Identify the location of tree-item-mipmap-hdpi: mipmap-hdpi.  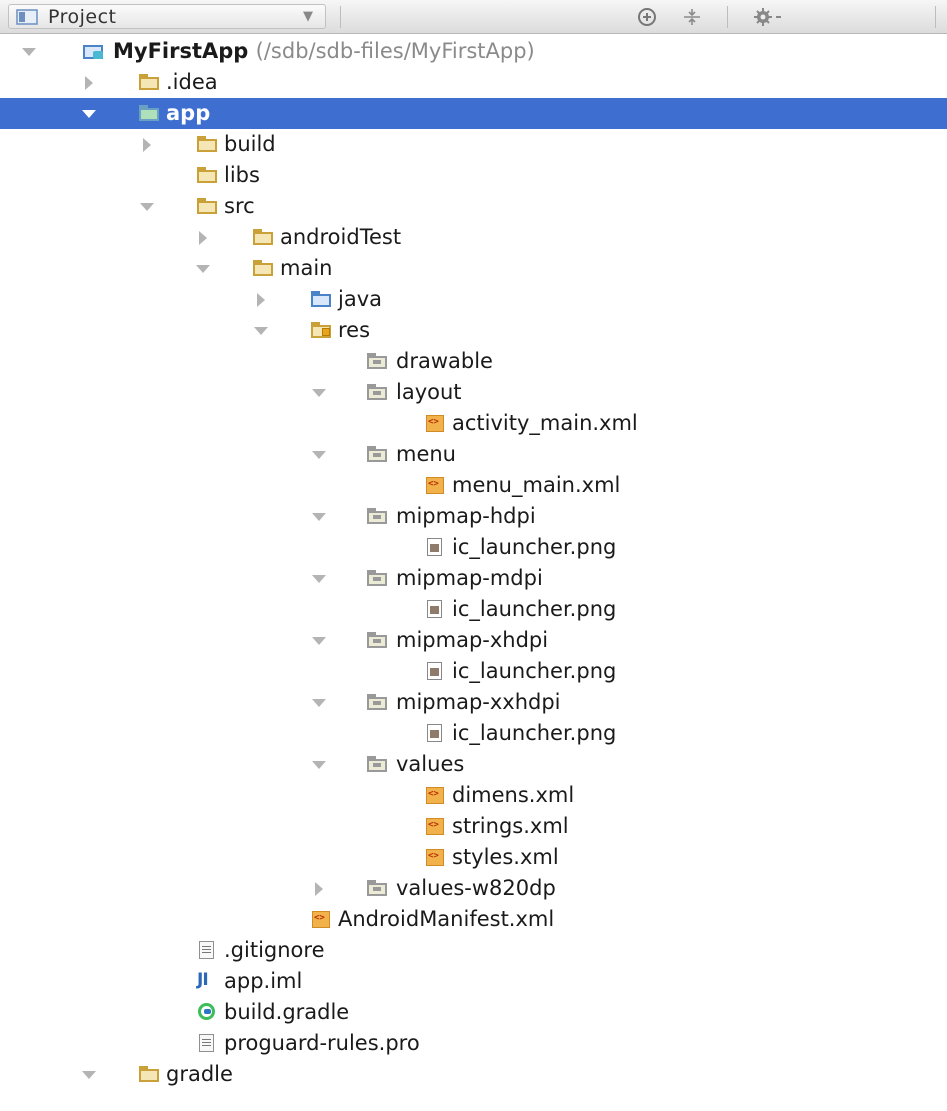
(473, 516).